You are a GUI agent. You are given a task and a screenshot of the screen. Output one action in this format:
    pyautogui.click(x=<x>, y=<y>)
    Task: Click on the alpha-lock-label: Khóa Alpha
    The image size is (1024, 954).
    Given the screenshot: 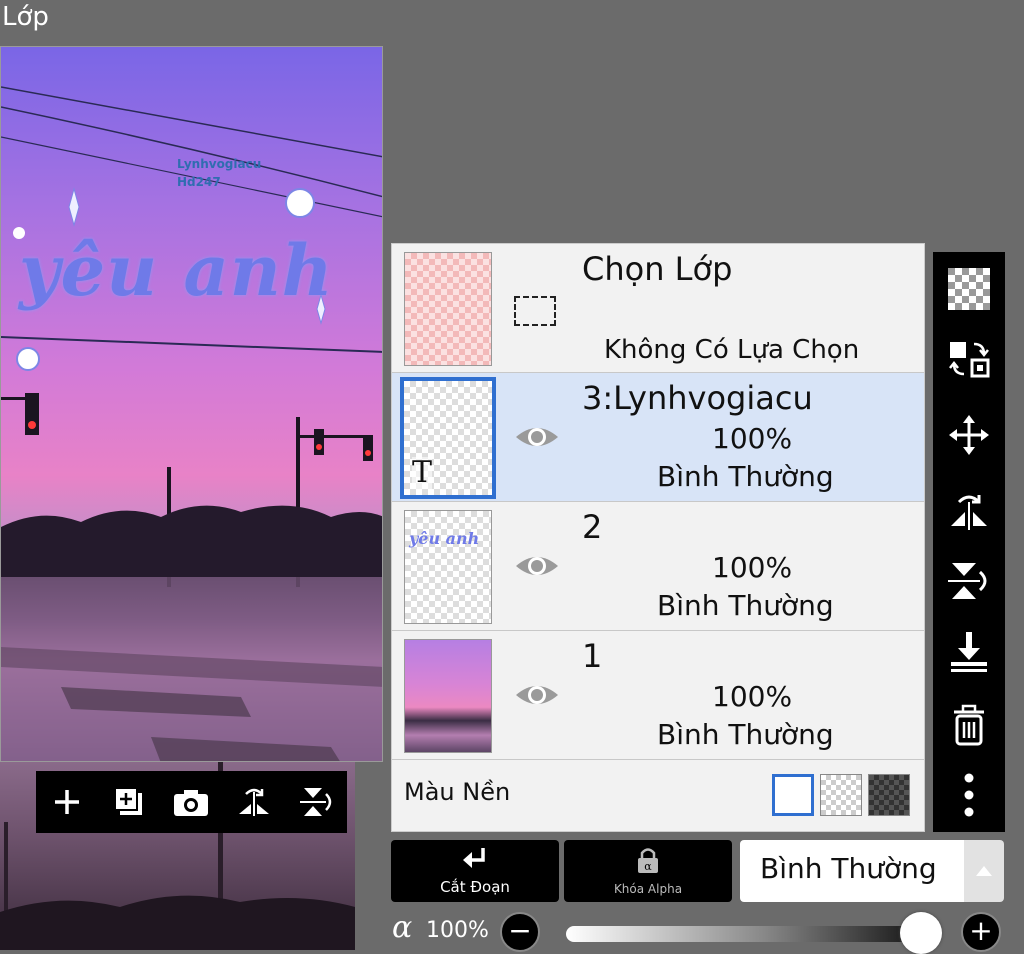 What is the action you would take?
    pyautogui.click(x=648, y=889)
    